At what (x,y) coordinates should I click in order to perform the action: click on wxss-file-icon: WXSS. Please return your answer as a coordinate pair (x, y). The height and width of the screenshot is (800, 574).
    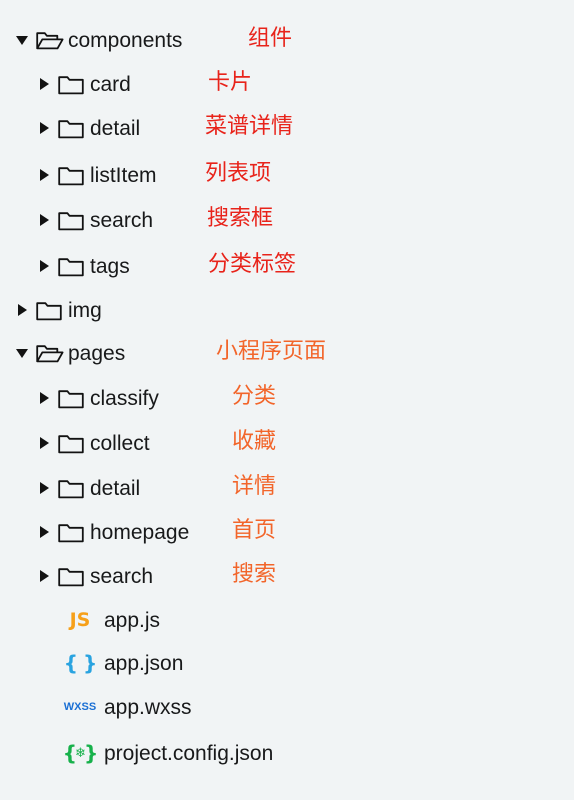
    Looking at the image, I should click on (80, 707).